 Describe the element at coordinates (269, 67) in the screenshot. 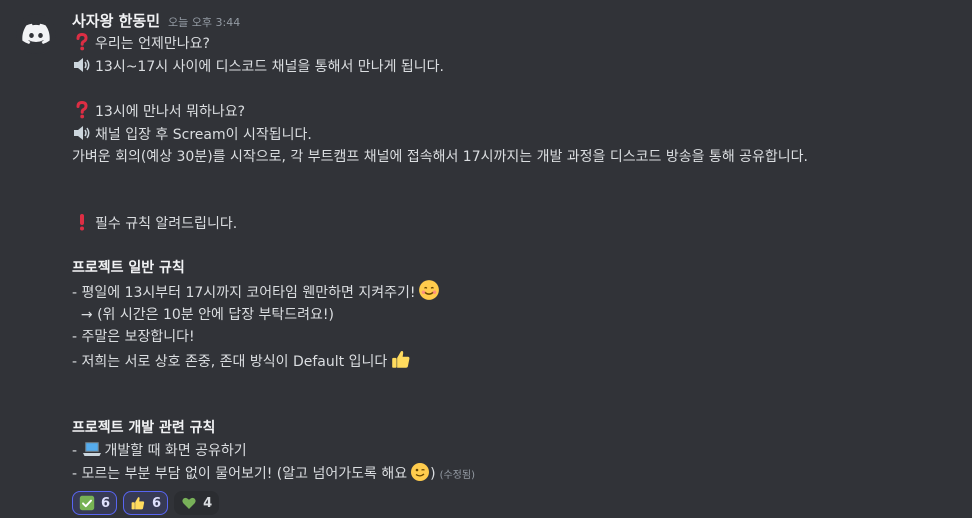

I see `line-text: 13시~17시 사이에 디스코드 채널을 통해서 만나게 됩니다.` at that location.